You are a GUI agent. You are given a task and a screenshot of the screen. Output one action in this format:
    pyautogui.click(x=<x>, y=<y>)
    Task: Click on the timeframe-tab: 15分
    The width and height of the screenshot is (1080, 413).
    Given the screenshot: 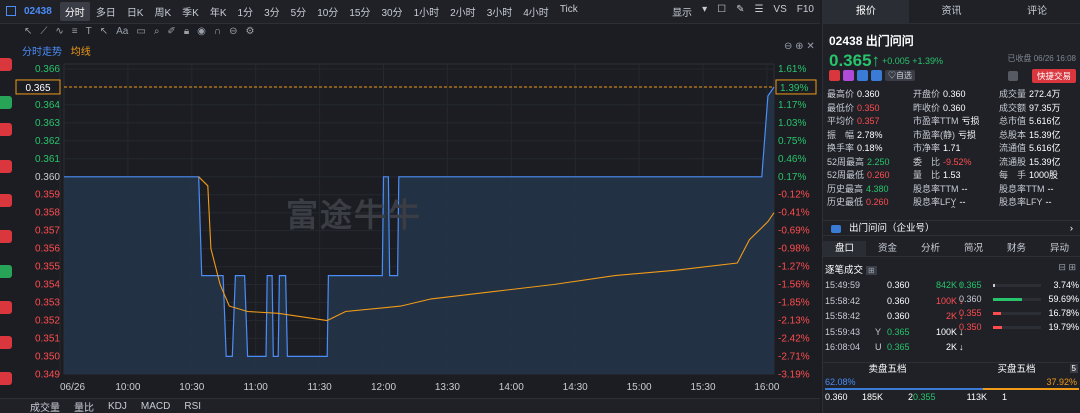 What is the action you would take?
    pyautogui.click(x=359, y=11)
    